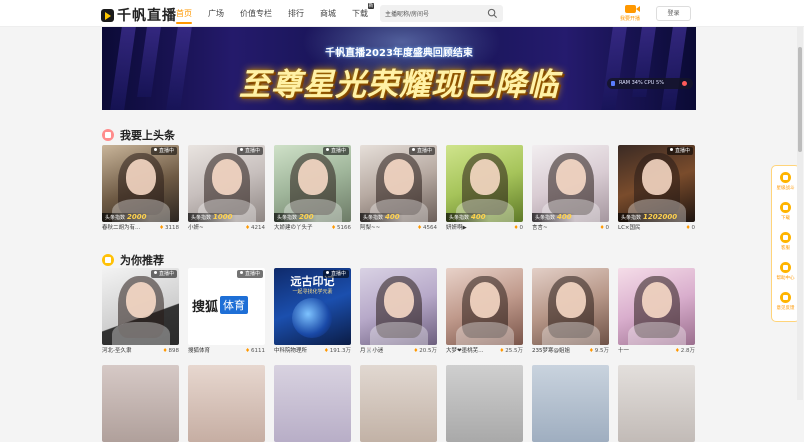 This screenshot has width=804, height=442. I want to click on streamer-name: 十一, so click(623, 351).